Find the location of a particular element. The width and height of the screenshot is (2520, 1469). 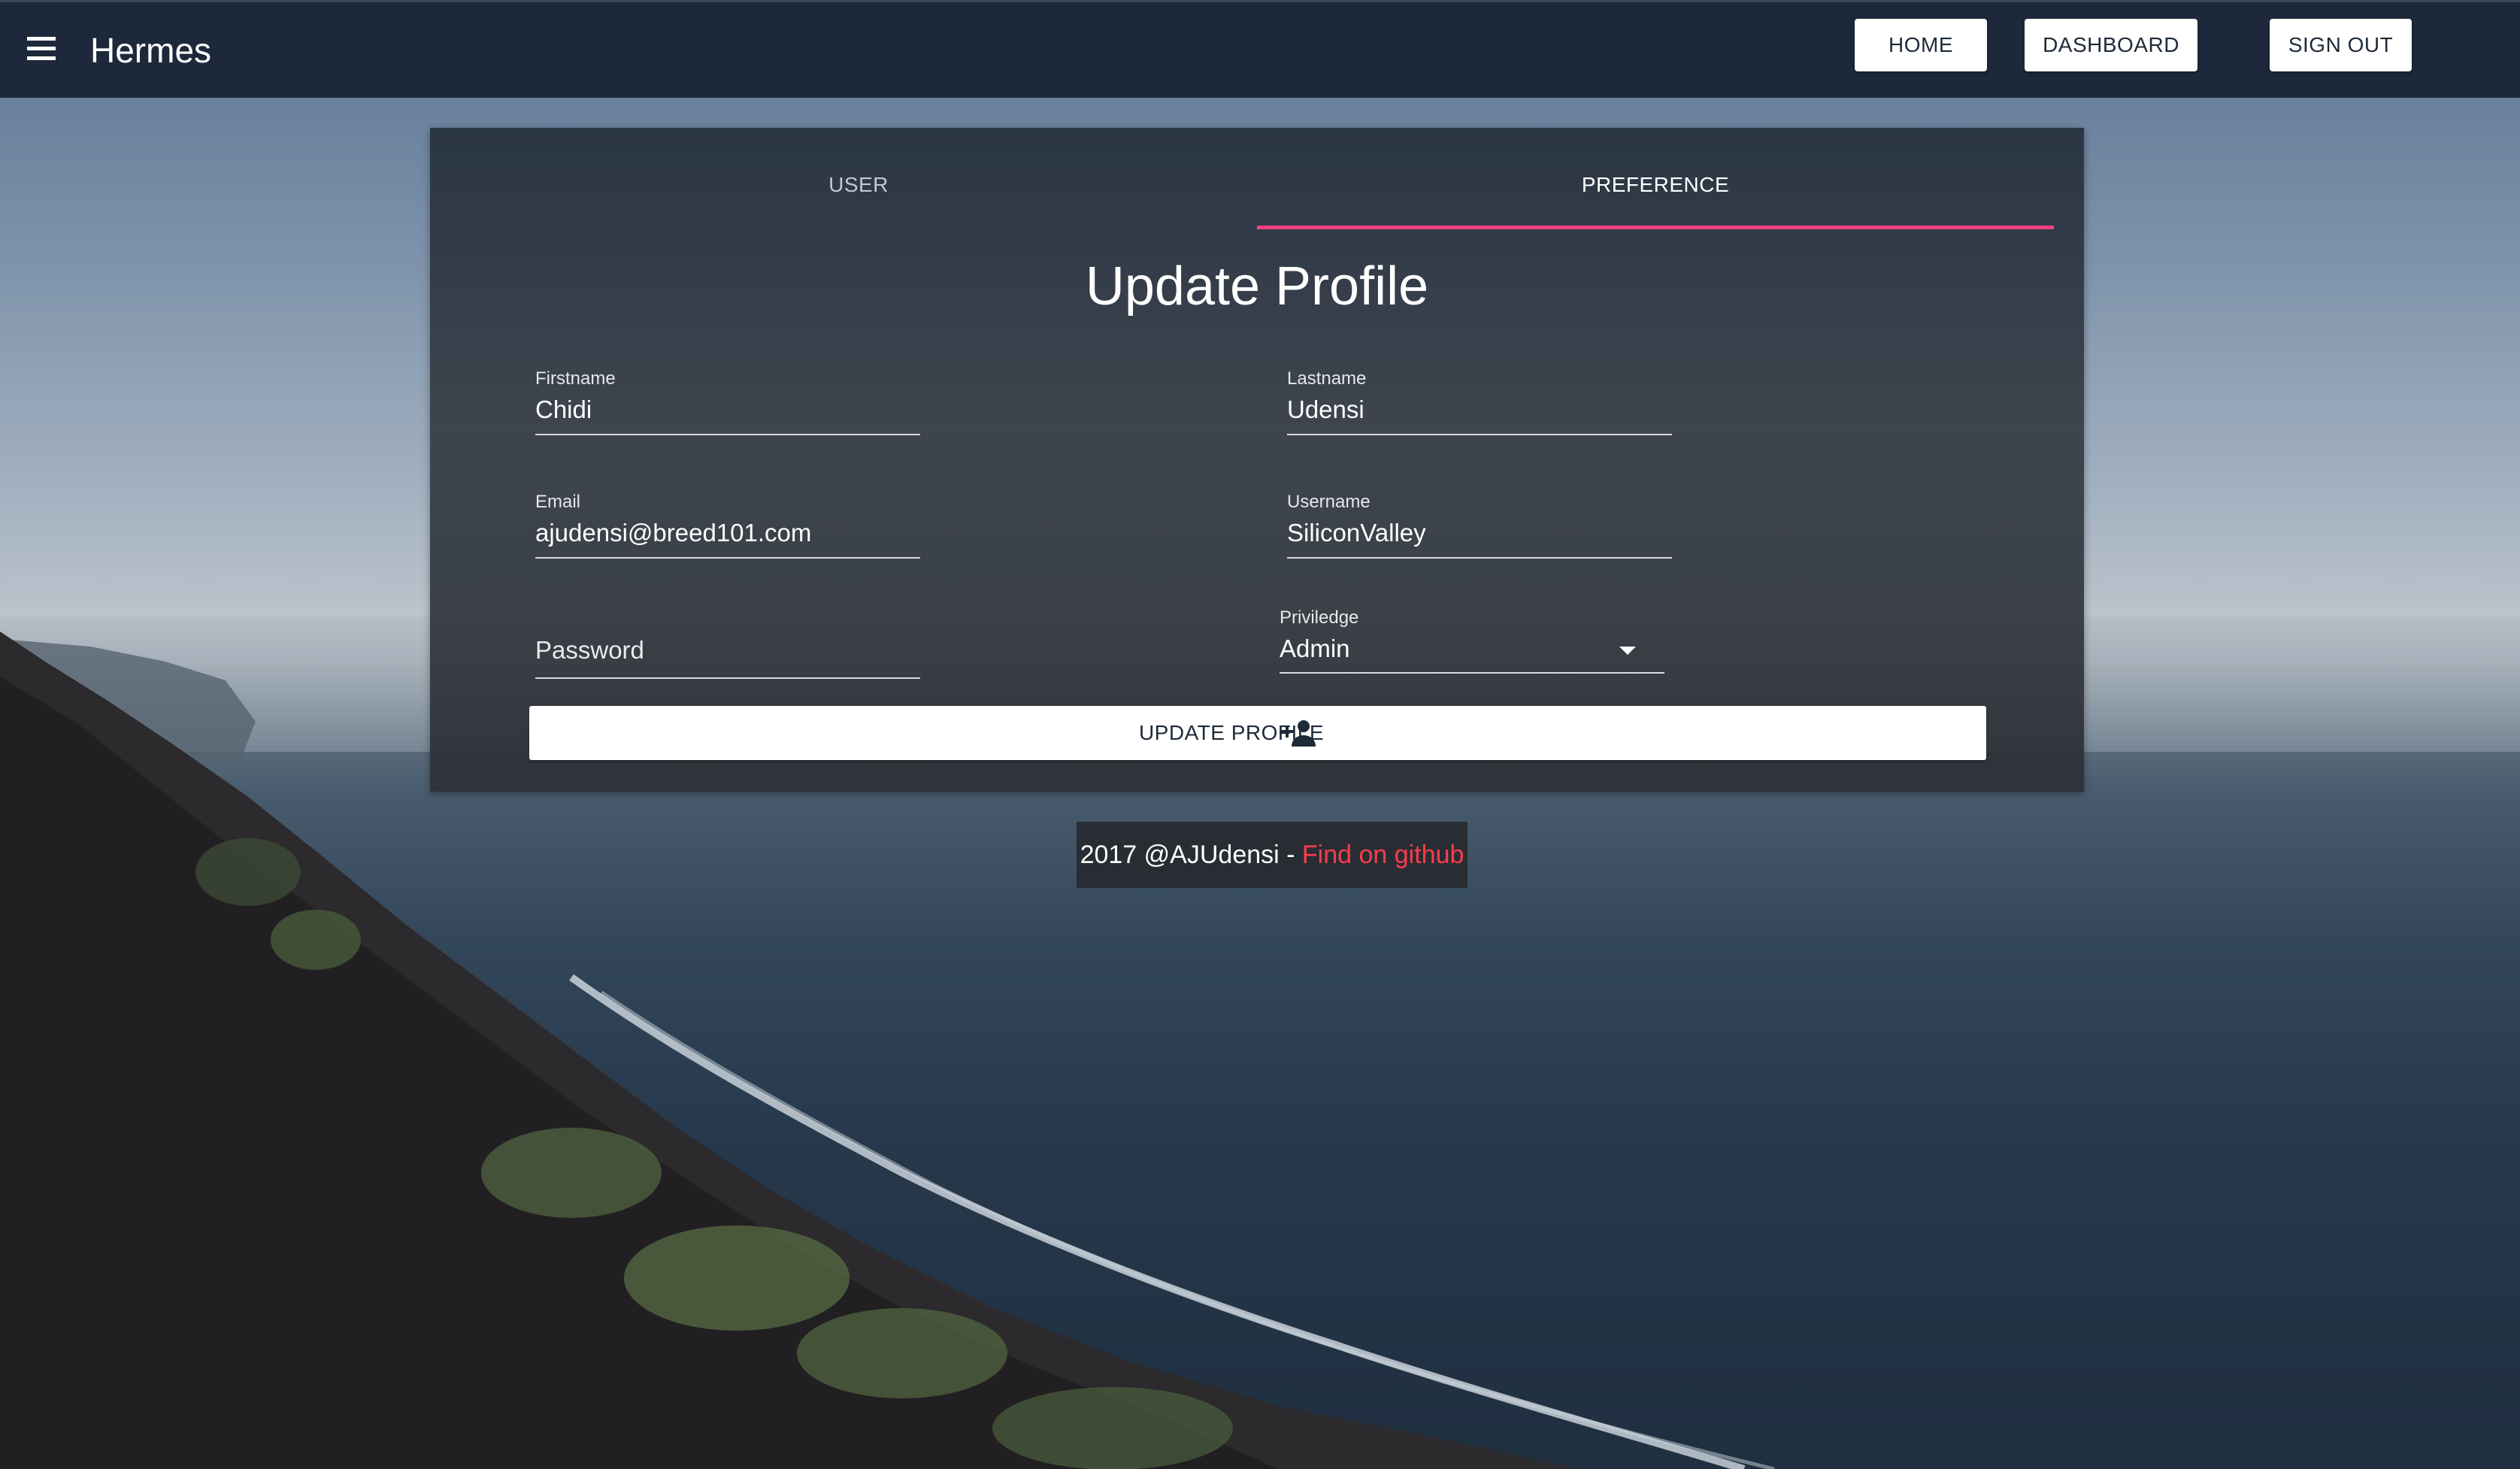

password-underline is located at coordinates (727, 678).